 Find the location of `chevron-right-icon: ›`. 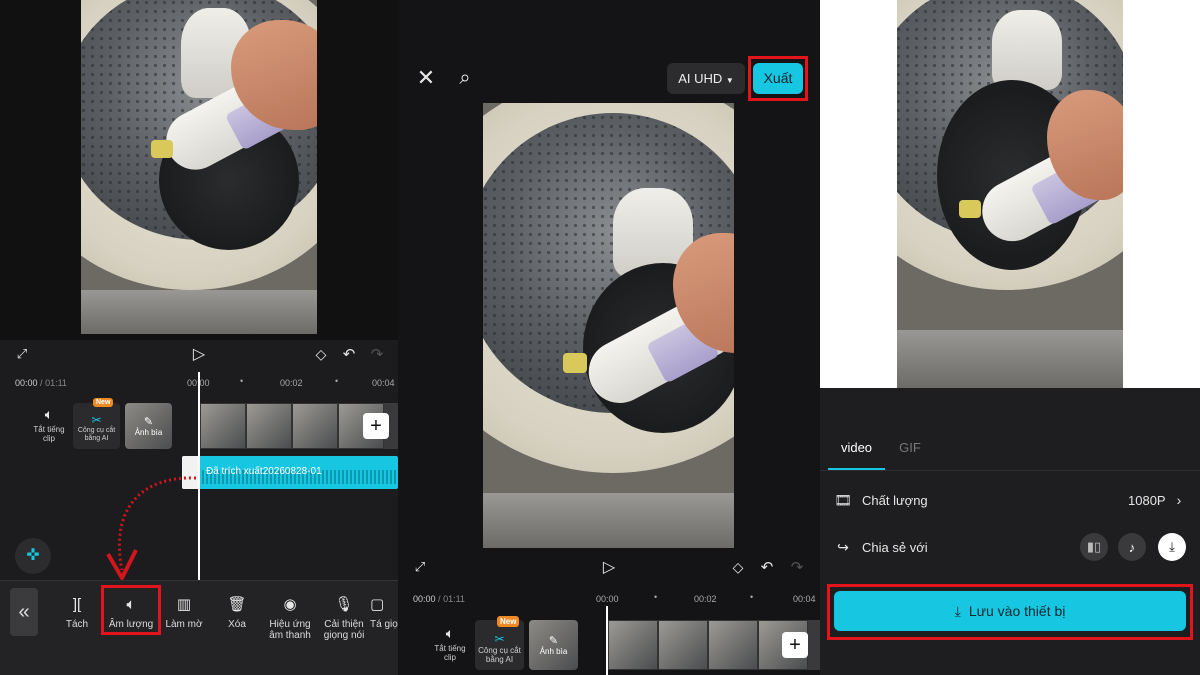

chevron-right-icon: › is located at coordinates (1179, 500).